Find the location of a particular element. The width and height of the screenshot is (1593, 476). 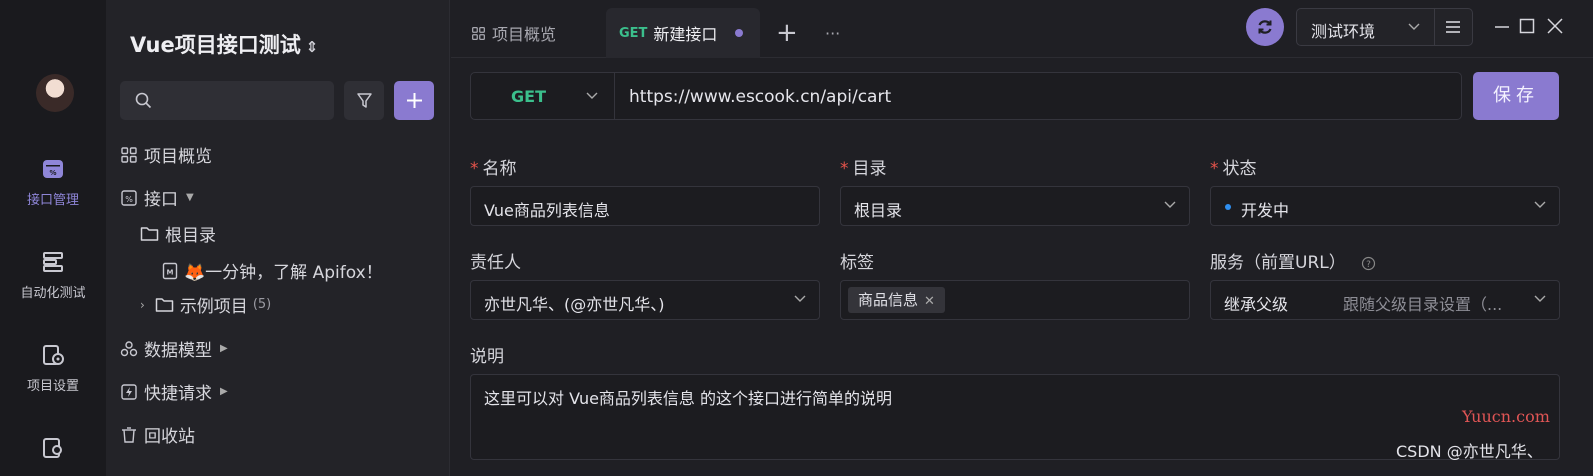

method-select: GET is located at coordinates (543, 96).